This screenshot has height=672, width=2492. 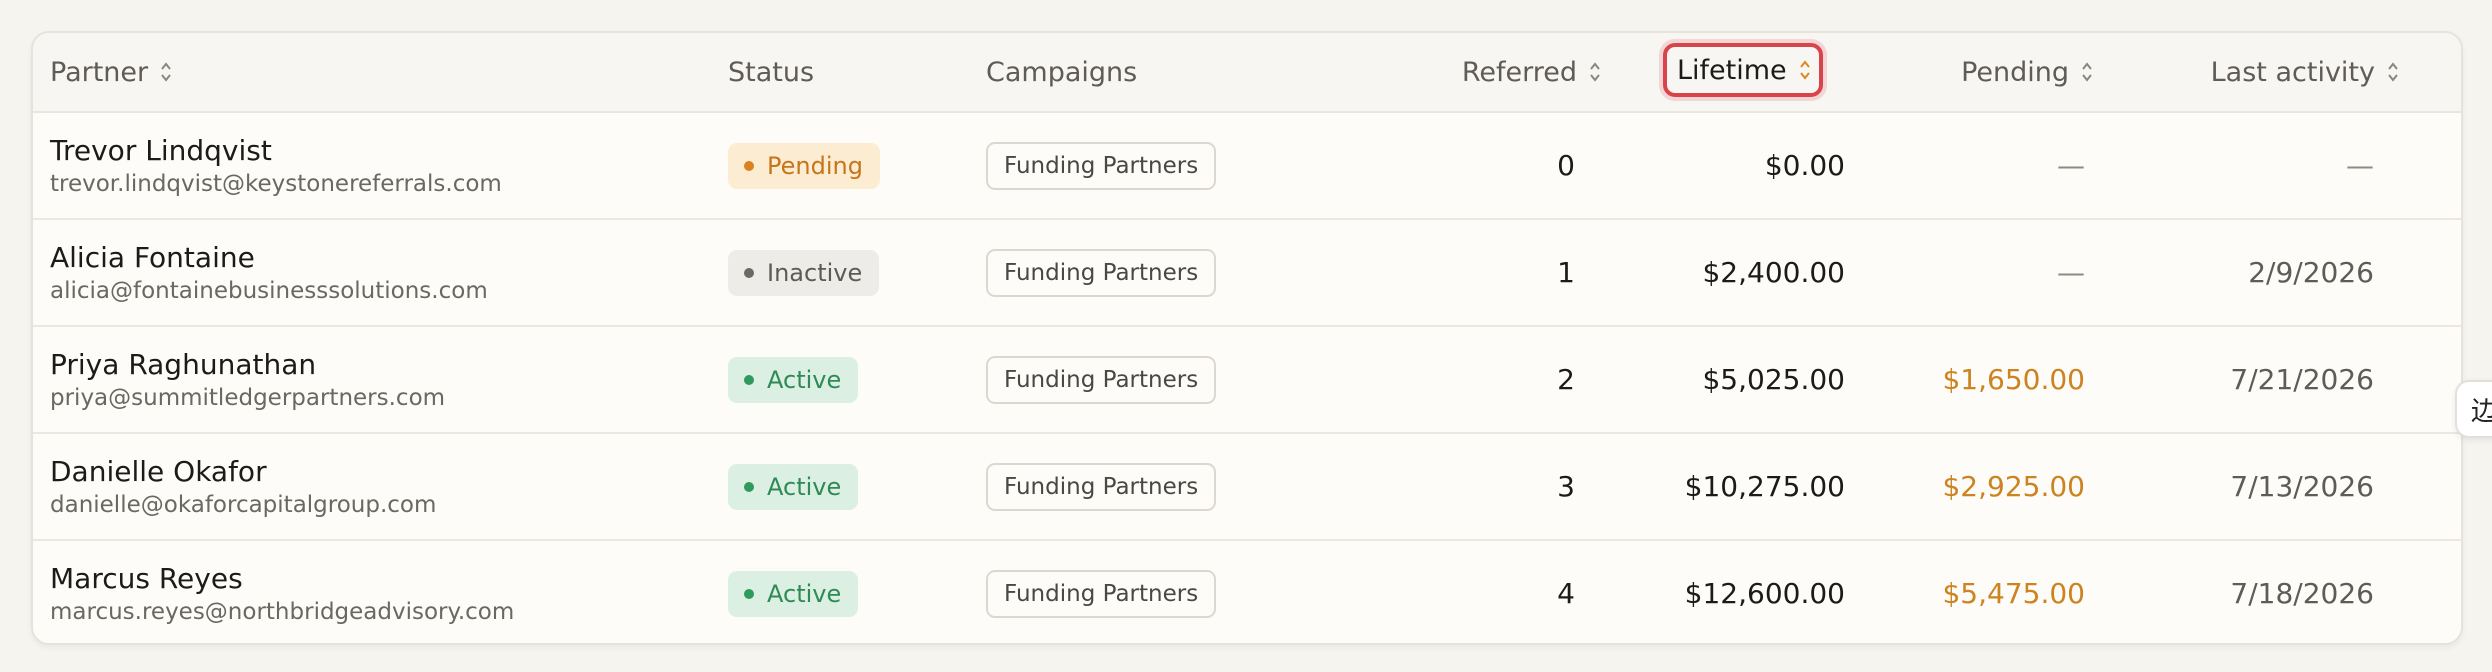 What do you see at coordinates (1454, 379) in the screenshot?
I see `referred-cell: 2` at bounding box center [1454, 379].